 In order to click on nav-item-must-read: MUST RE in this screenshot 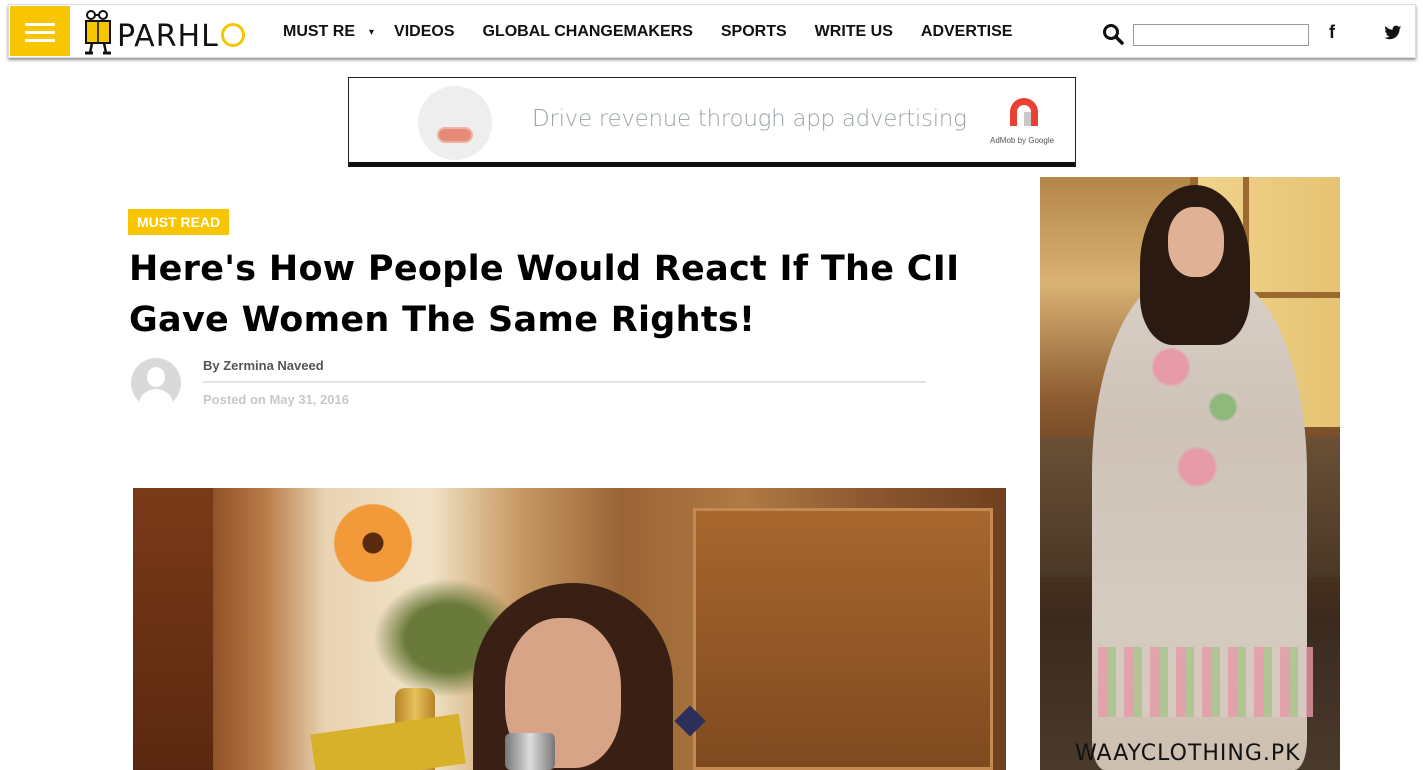, I will do `click(326, 32)`.